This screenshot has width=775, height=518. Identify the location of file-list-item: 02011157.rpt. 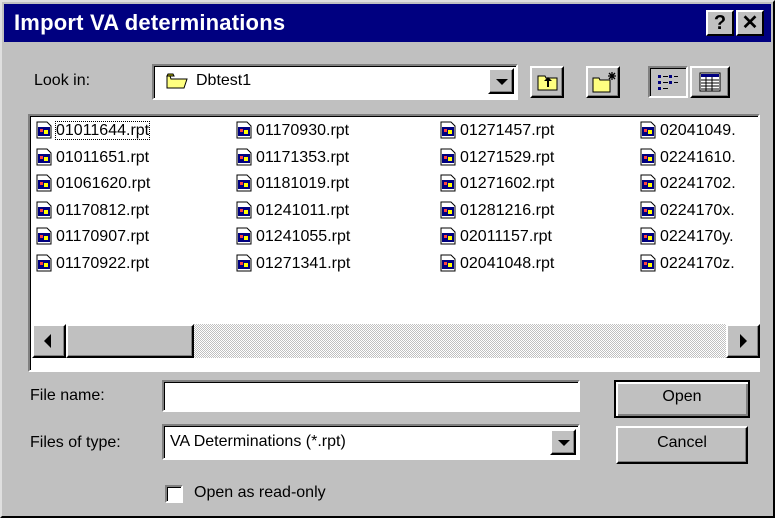
(496, 237).